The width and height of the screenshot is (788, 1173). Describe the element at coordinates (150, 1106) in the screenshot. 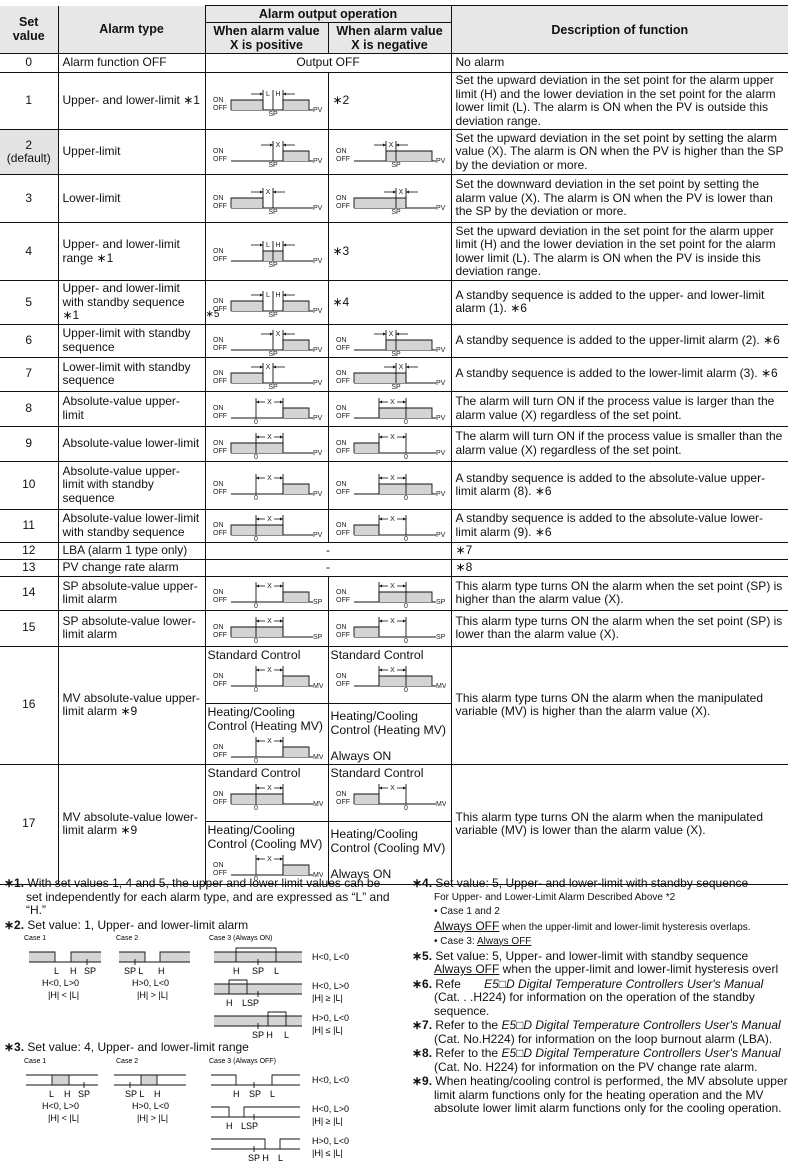

I see `case-2-condition: H>0, L<0` at that location.